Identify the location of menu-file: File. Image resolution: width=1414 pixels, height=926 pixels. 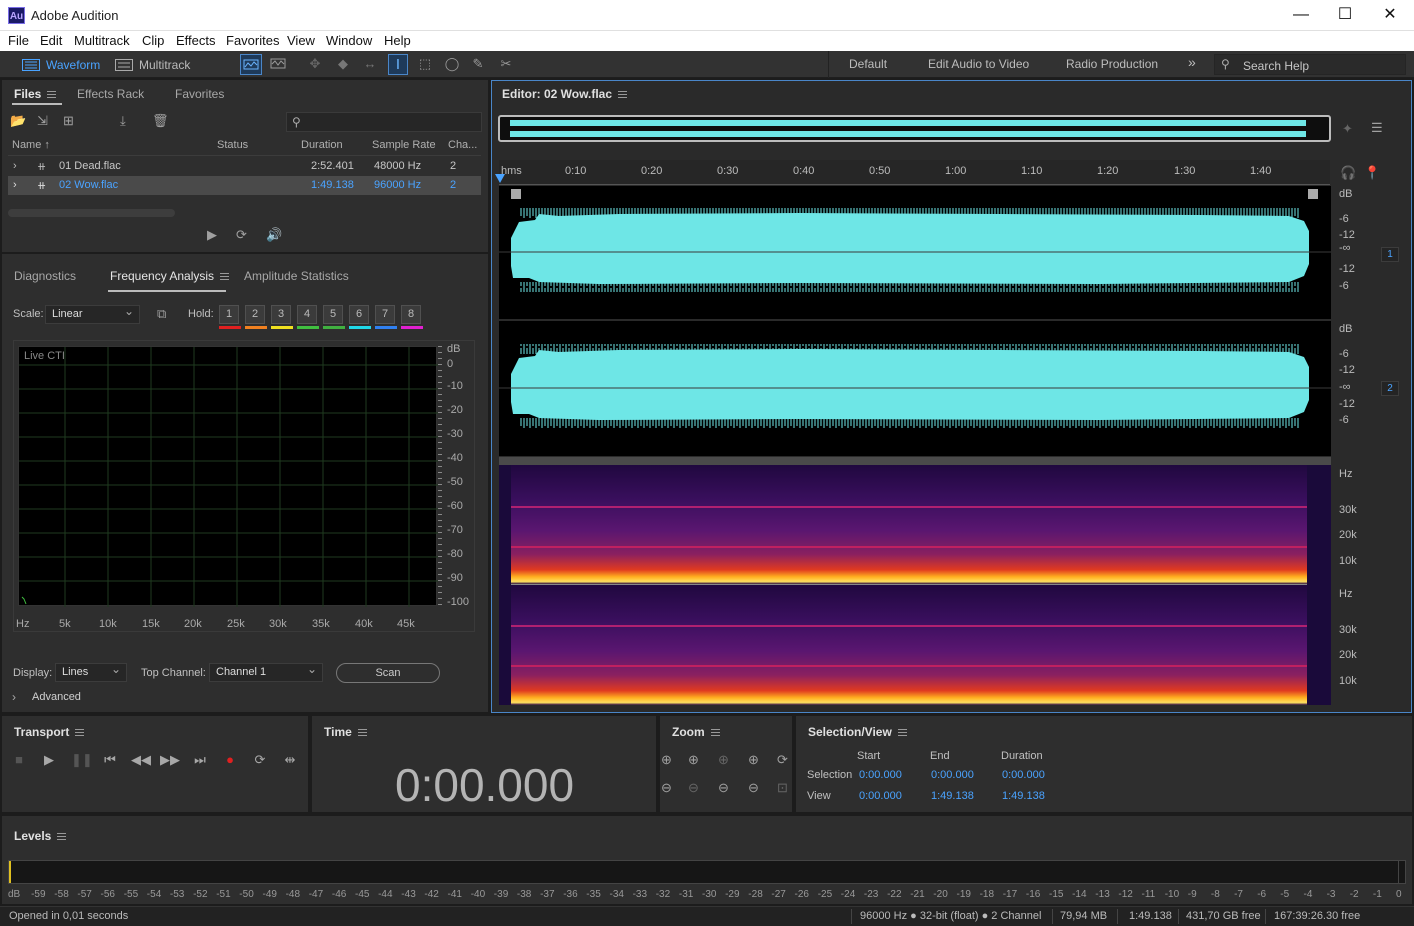
(18, 40).